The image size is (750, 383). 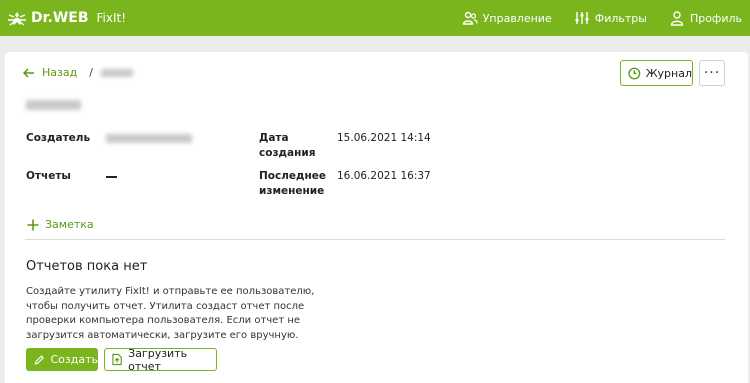 I want to click on top-bar: Dr.WEB FixIt! Управление Фильтры Профиль, so click(x=375, y=18).